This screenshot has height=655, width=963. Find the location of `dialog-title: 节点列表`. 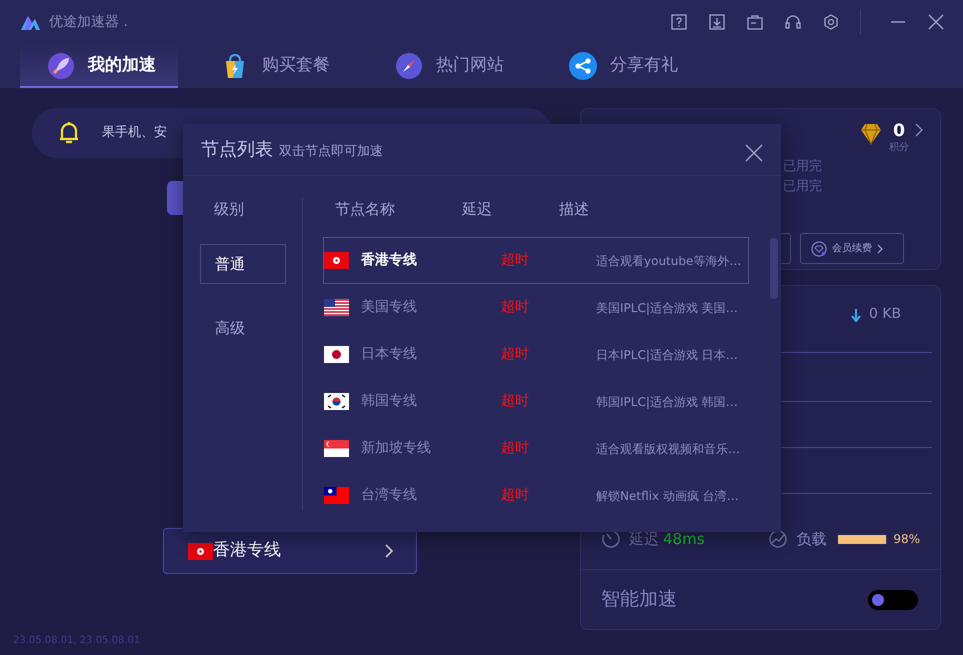

dialog-title: 节点列表 is located at coordinates (237, 150).